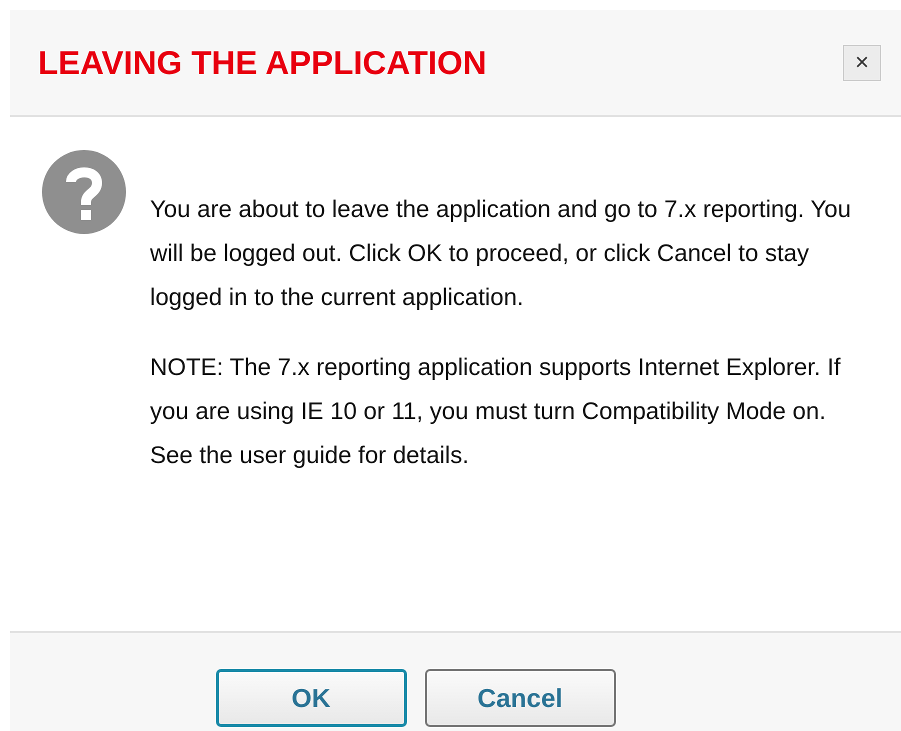 Image resolution: width=901 pixels, height=731 pixels. I want to click on close-button: ×, so click(862, 62).